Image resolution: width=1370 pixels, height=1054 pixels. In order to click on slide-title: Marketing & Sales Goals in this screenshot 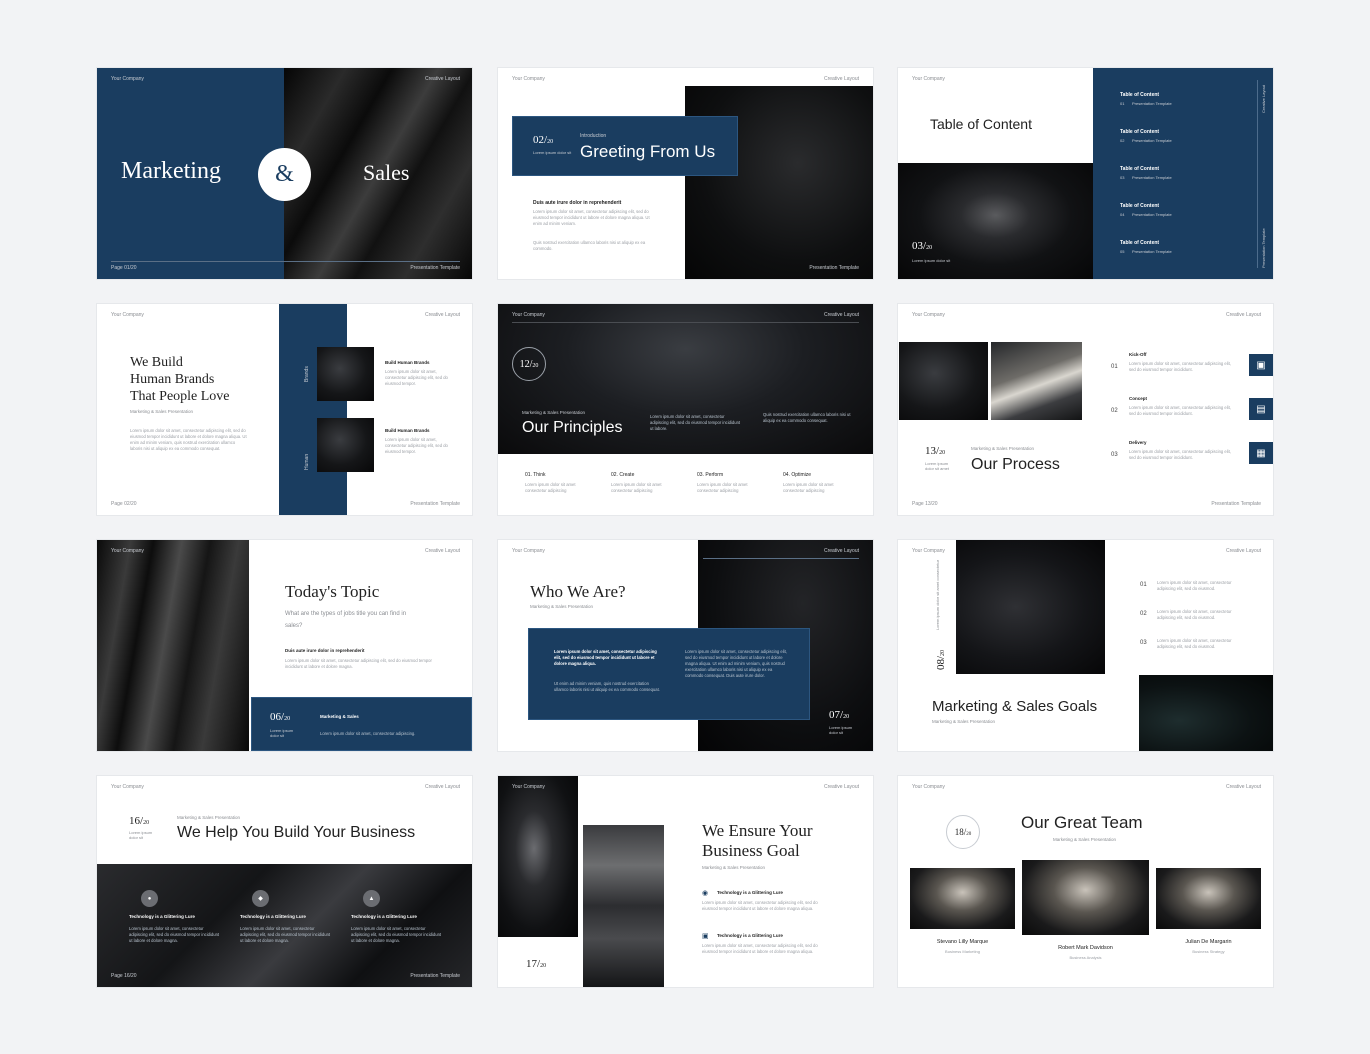, I will do `click(1015, 706)`.